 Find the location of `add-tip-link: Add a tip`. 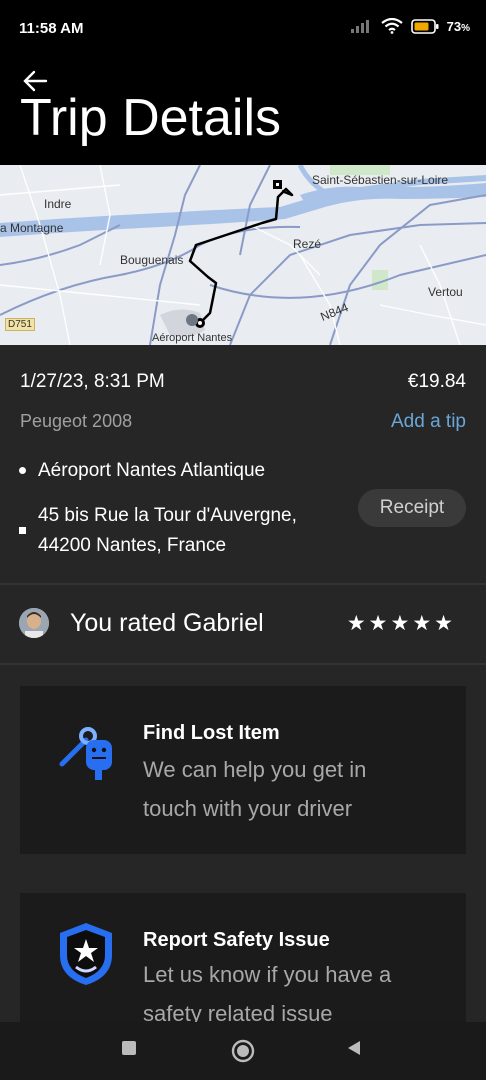

add-tip-link: Add a tip is located at coordinates (428, 422).